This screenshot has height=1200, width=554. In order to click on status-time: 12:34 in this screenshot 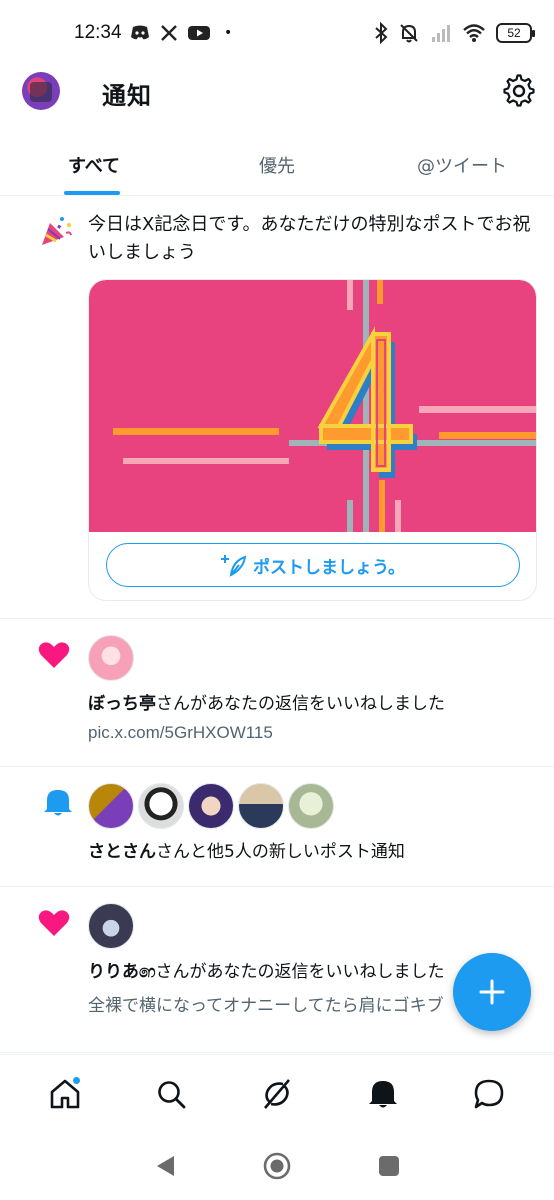, I will do `click(98, 32)`.